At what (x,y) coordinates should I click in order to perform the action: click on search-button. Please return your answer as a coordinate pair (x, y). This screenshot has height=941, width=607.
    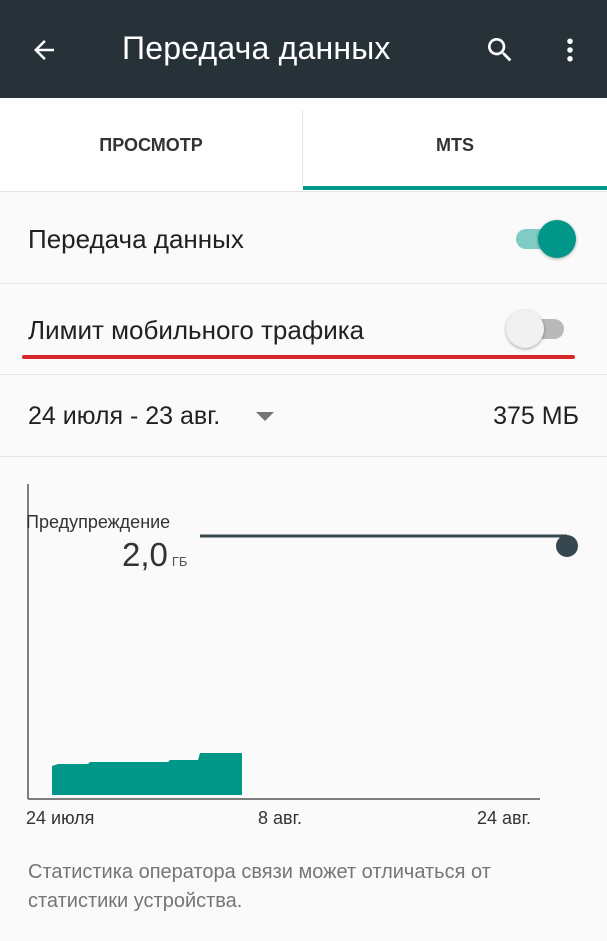
    Looking at the image, I should click on (500, 50).